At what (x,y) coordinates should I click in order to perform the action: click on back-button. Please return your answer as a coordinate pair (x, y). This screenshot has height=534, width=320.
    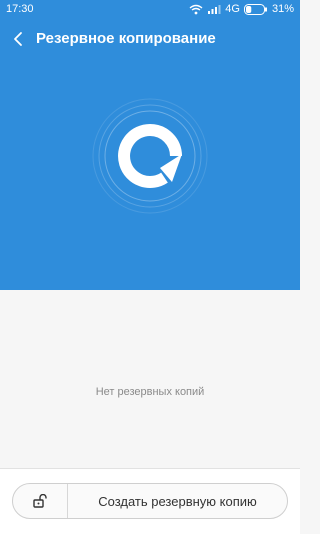
    Looking at the image, I should click on (18, 39).